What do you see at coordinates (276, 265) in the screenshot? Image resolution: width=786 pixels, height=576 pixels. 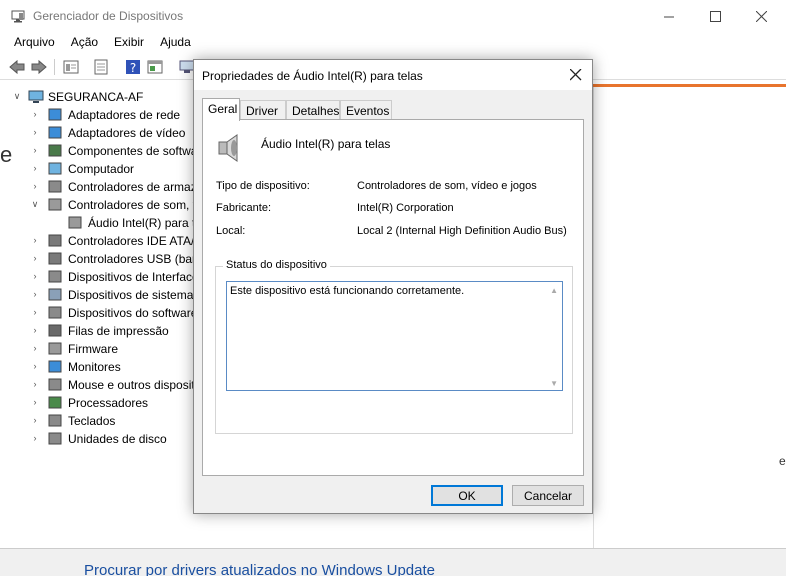 I see `device-status-legend: Status do dispositivo` at bounding box center [276, 265].